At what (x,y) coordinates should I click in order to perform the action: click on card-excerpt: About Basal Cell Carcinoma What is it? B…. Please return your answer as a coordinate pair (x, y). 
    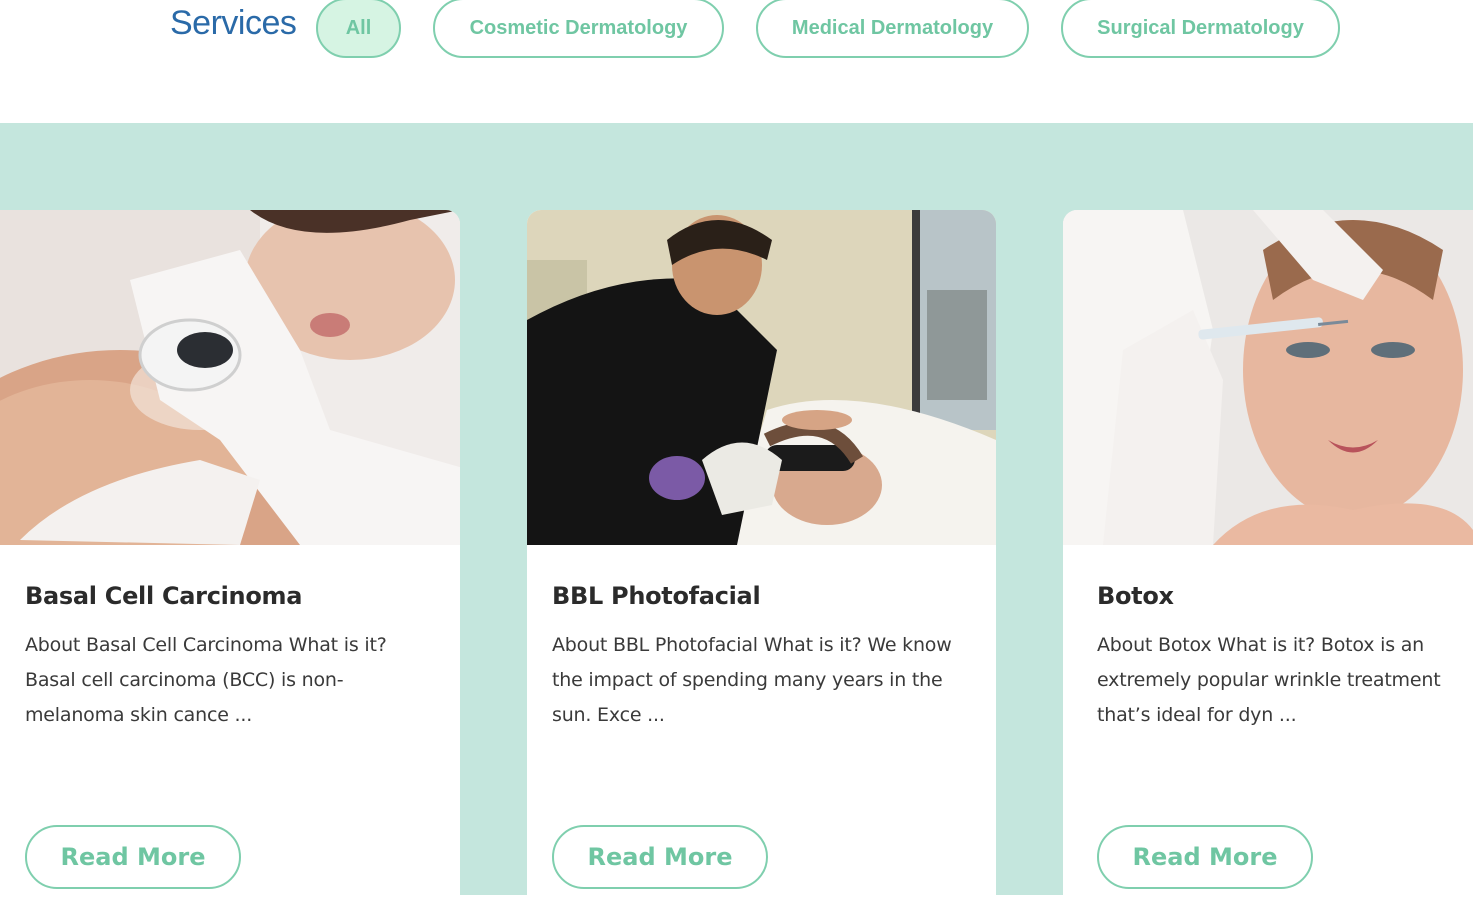
    Looking at the image, I should click on (206, 680).